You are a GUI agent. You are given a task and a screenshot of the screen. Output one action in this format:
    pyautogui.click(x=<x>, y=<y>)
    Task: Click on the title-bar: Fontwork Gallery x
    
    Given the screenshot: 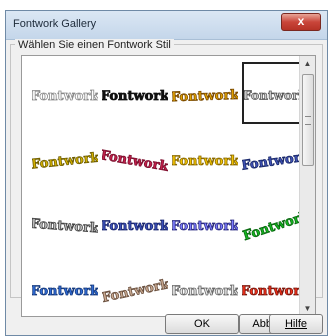 What is the action you would take?
    pyautogui.click(x=166, y=25)
    